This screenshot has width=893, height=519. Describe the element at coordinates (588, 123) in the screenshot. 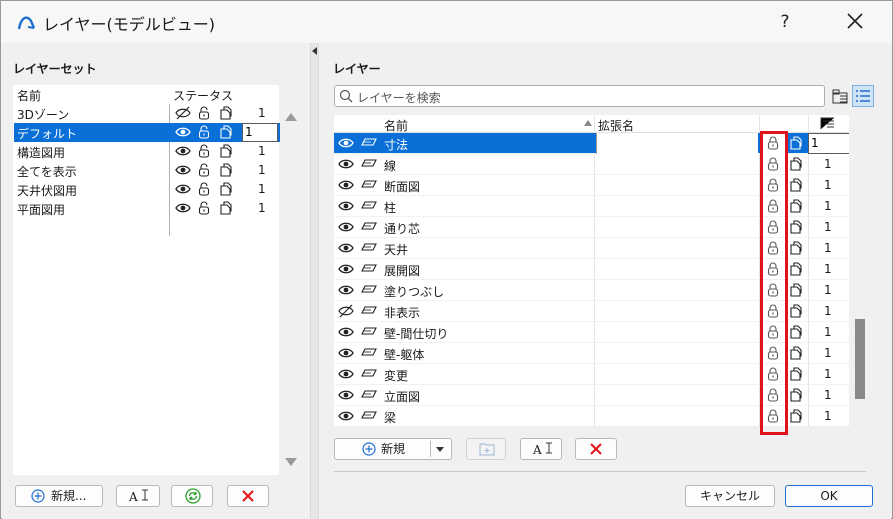

I see `sort-ascending-icon` at that location.